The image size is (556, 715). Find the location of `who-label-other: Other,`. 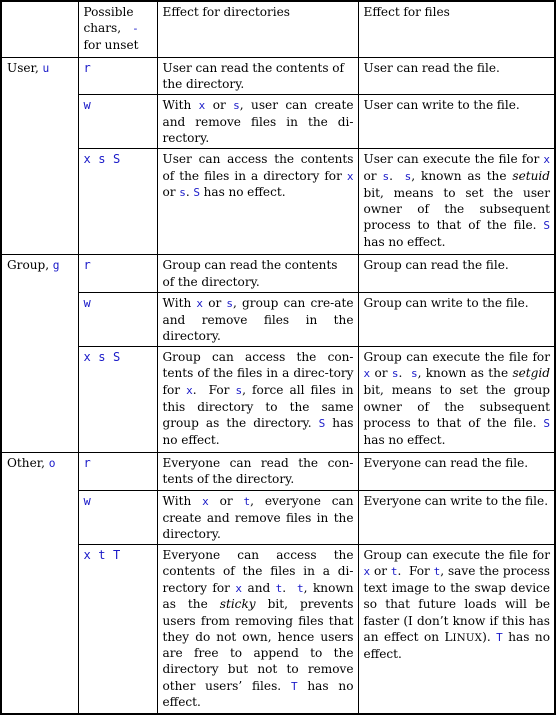

who-label-other: Other, is located at coordinates (26, 463).